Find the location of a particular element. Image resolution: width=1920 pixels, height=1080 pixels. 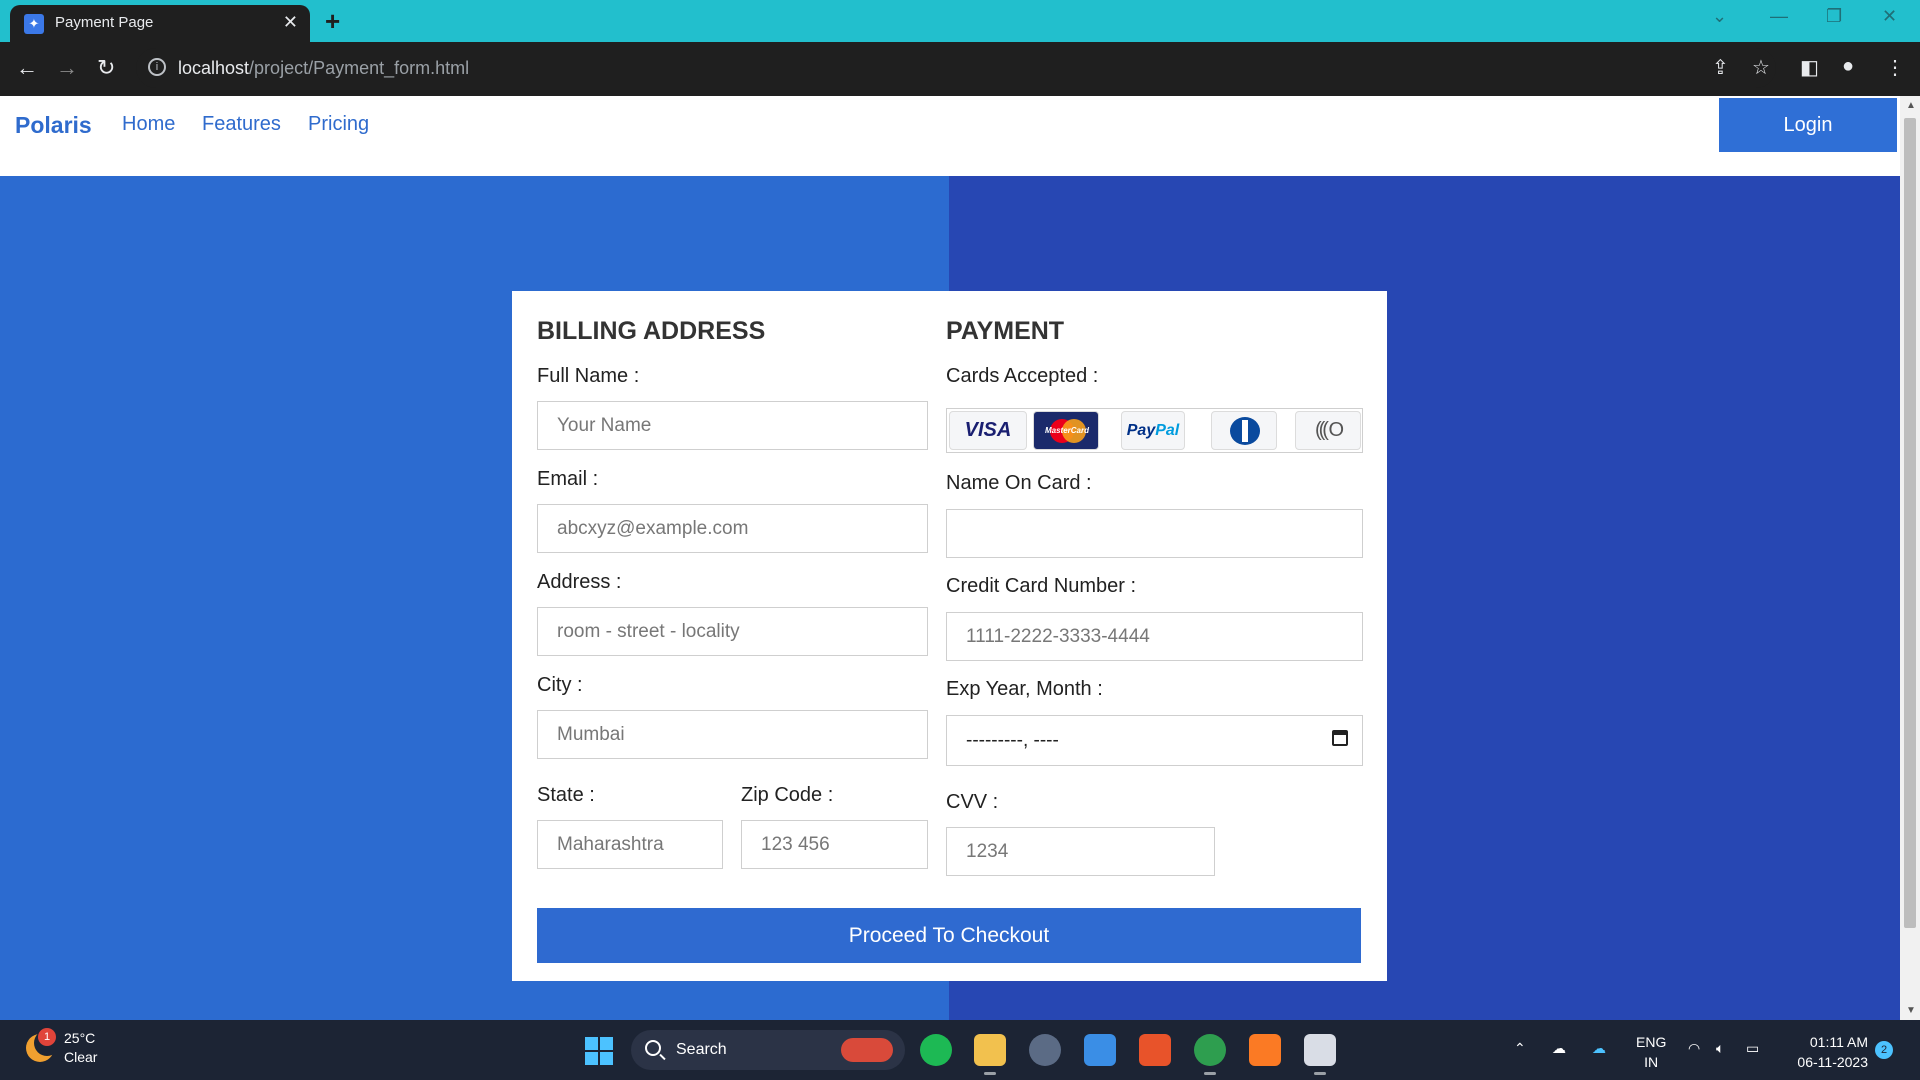

windows-start-icon is located at coordinates (599, 1051).